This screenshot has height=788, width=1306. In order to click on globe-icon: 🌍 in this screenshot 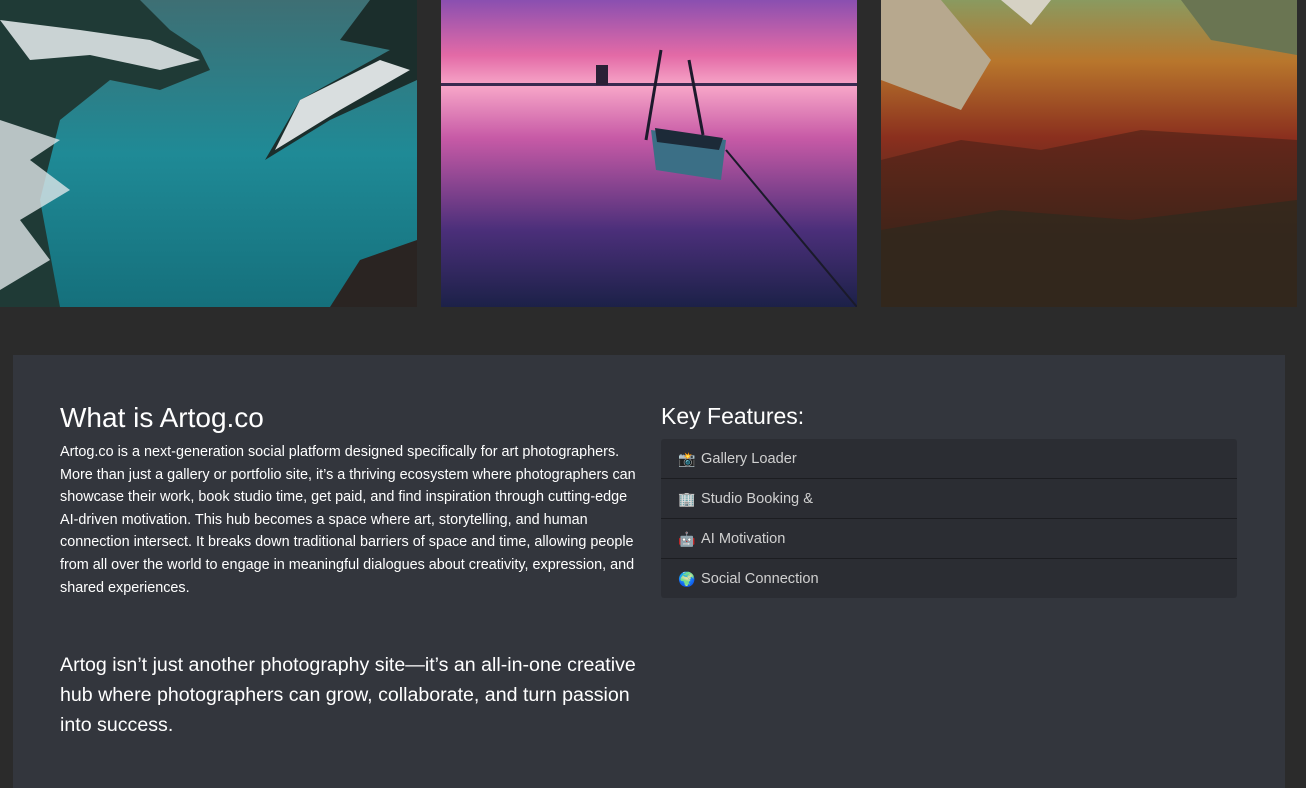, I will do `click(687, 578)`.